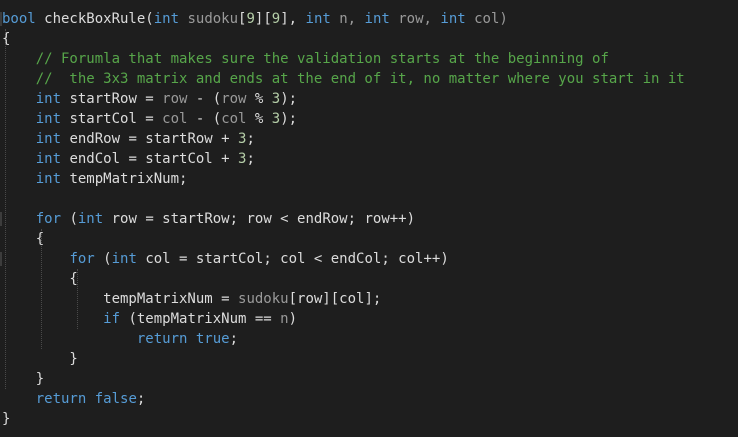 The width and height of the screenshot is (738, 437). What do you see at coordinates (293, 319) in the screenshot?
I see `code-token-plain: )` at bounding box center [293, 319].